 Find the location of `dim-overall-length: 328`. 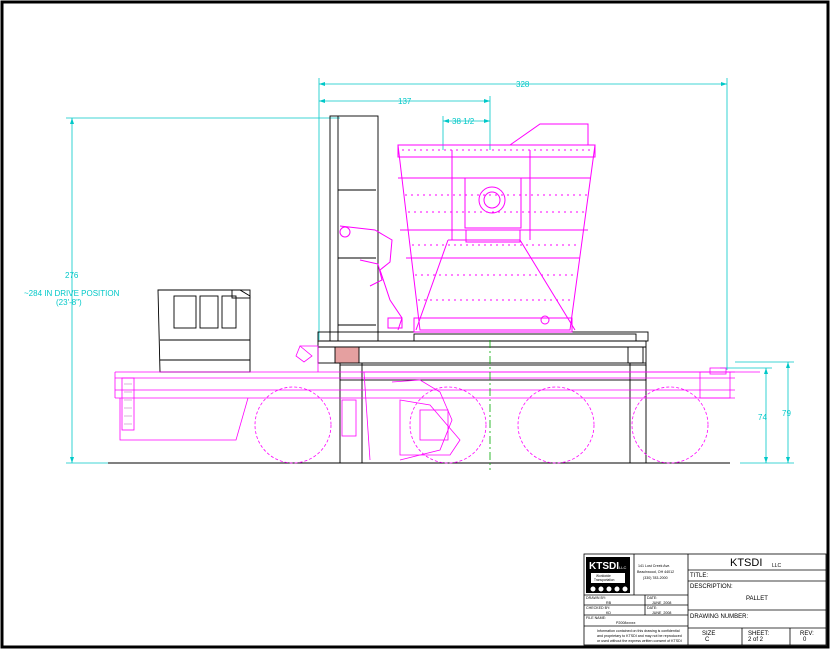

dim-overall-length: 328 is located at coordinates (523, 84).